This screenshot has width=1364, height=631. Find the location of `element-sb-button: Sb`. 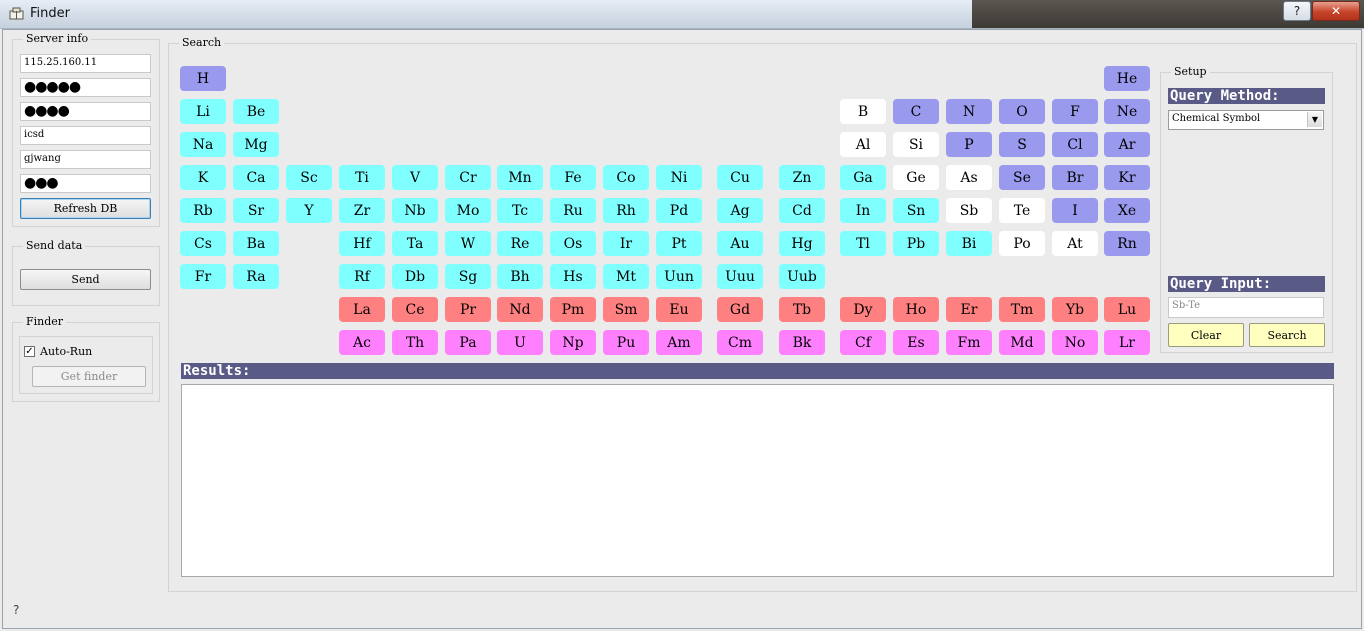

element-sb-button: Sb is located at coordinates (969, 210).